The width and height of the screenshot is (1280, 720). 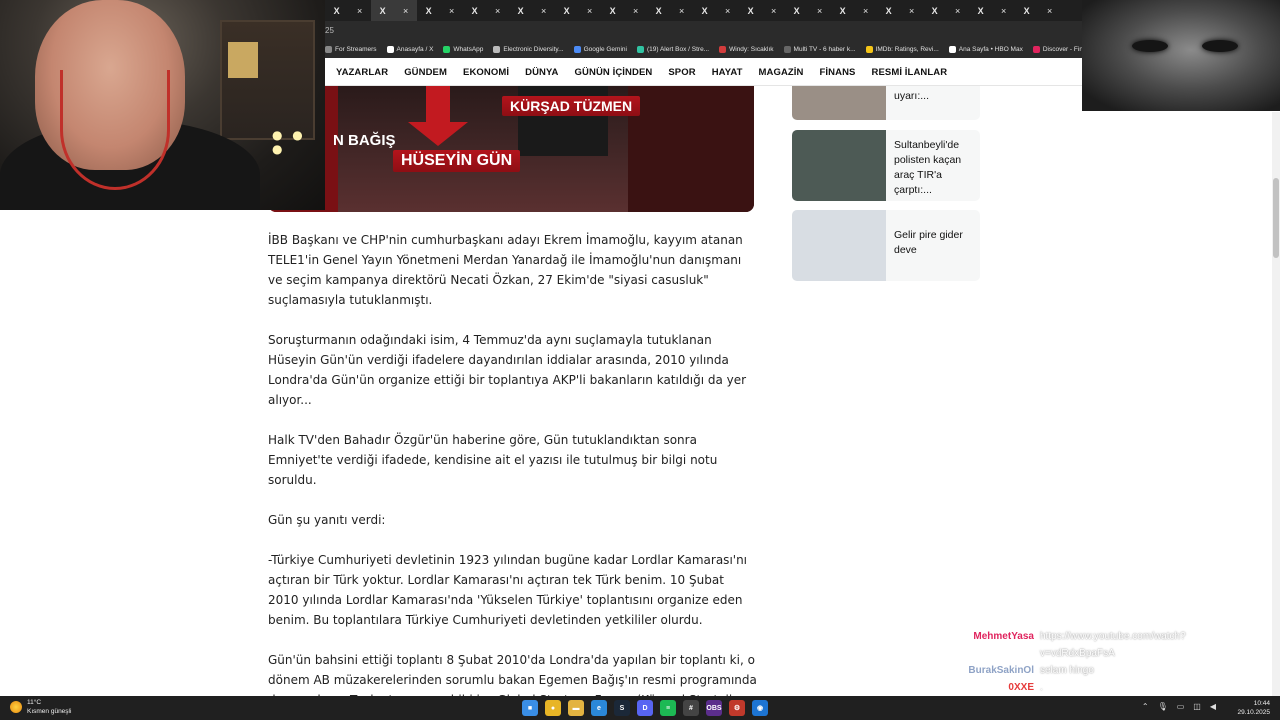 I want to click on chat-message: BurakSakinOl selam hingo, so click(x=1096, y=670).